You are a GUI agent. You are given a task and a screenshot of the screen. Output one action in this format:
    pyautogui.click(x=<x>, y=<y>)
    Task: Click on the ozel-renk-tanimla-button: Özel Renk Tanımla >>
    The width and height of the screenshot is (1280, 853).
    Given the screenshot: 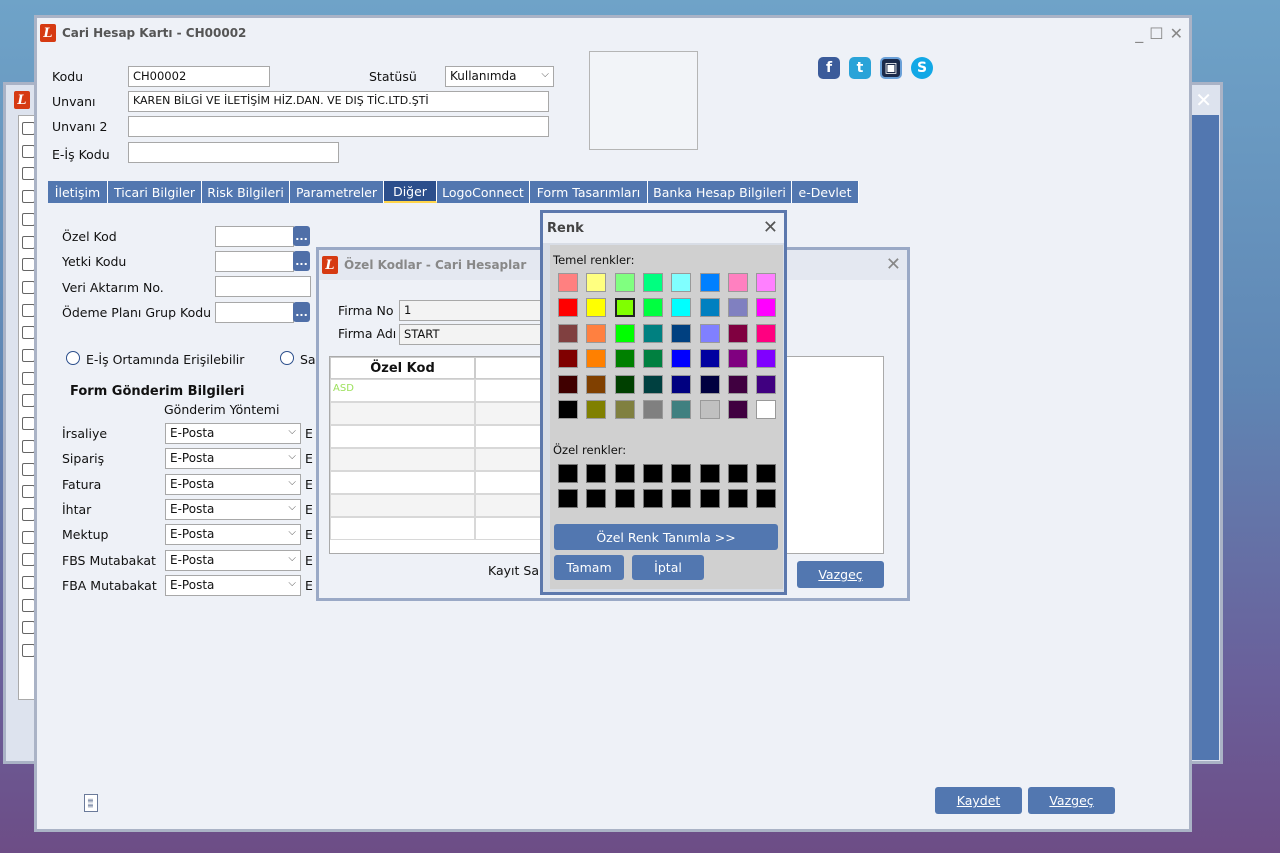 What is the action you would take?
    pyautogui.click(x=666, y=537)
    